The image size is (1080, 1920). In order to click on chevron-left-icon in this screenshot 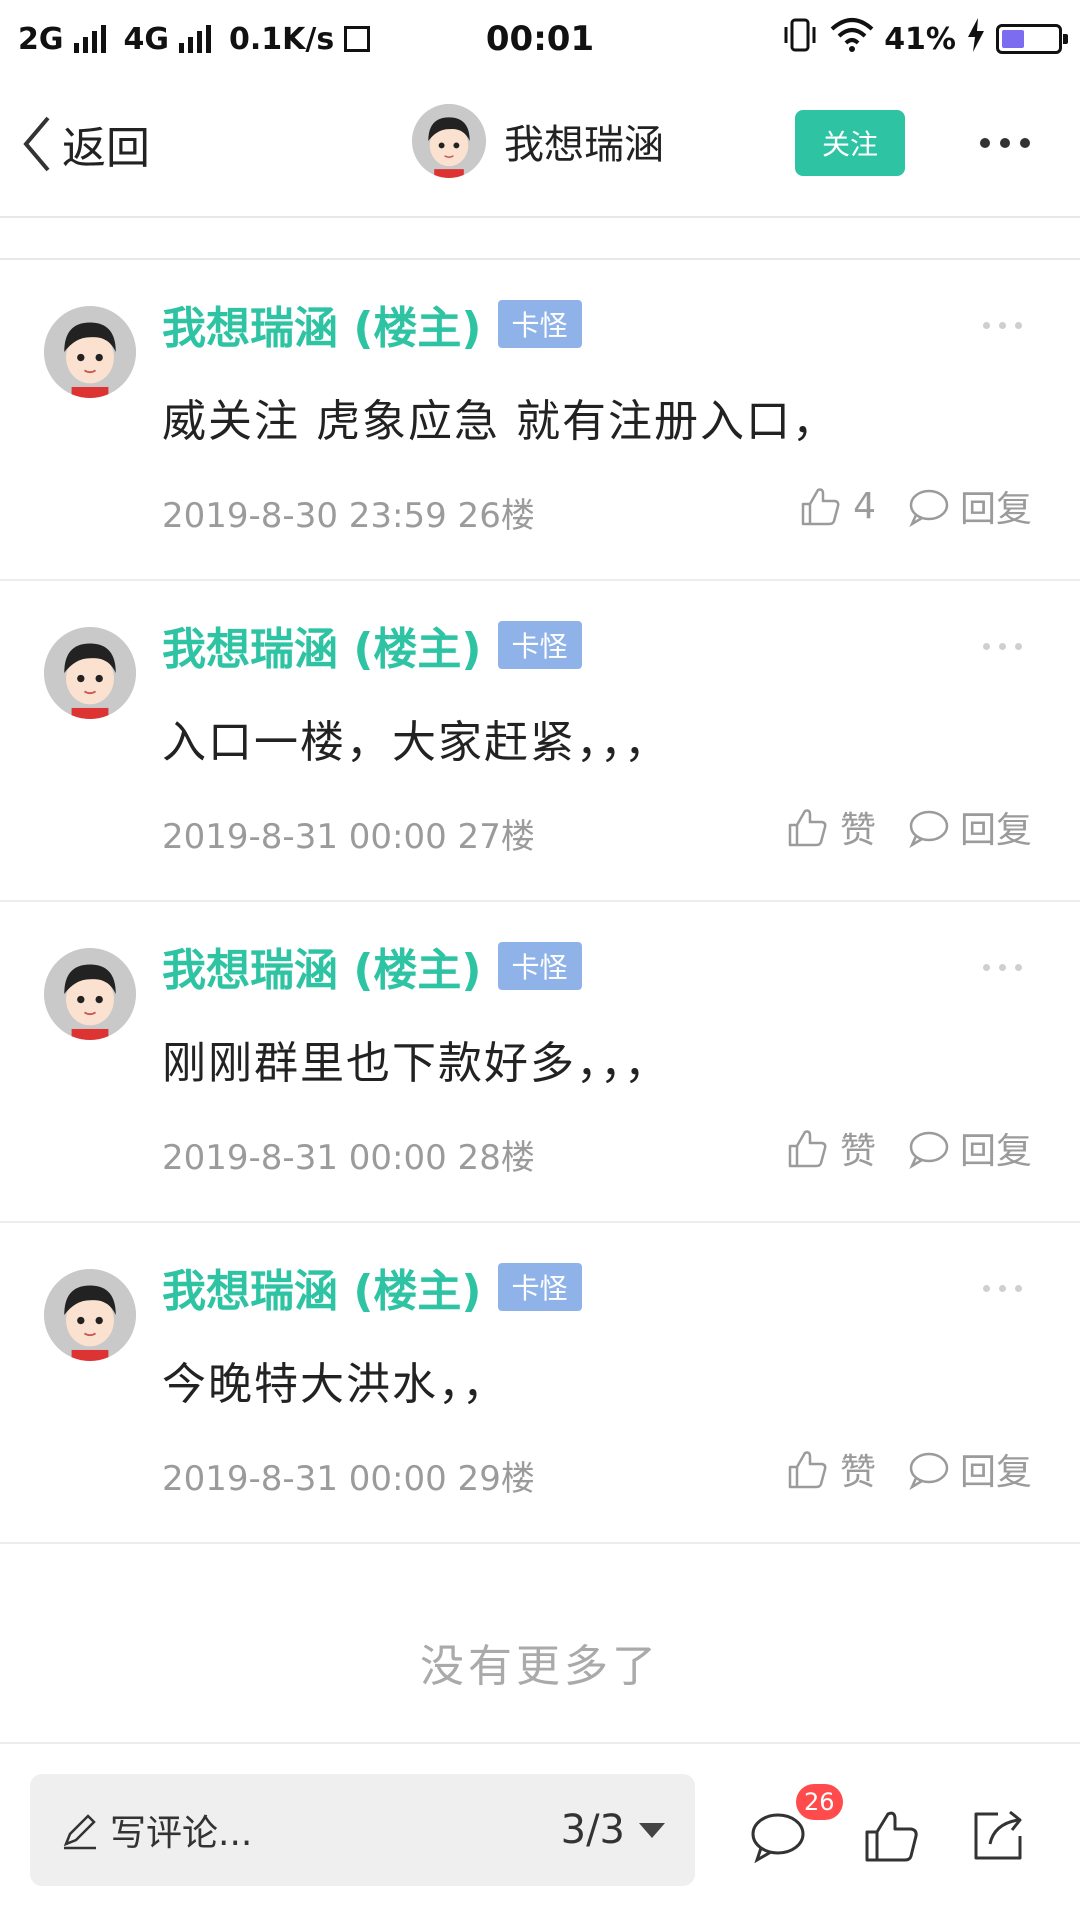, I will do `click(36, 144)`.